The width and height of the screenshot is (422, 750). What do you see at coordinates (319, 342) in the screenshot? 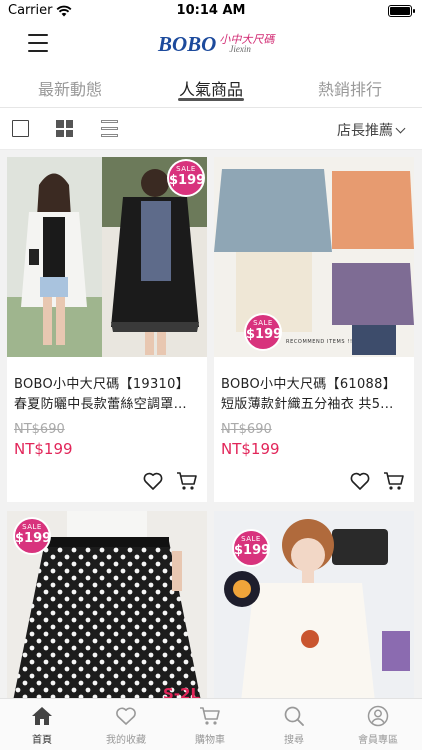
I see `image-caption: RECOMMEND ITEMS !!` at bounding box center [319, 342].